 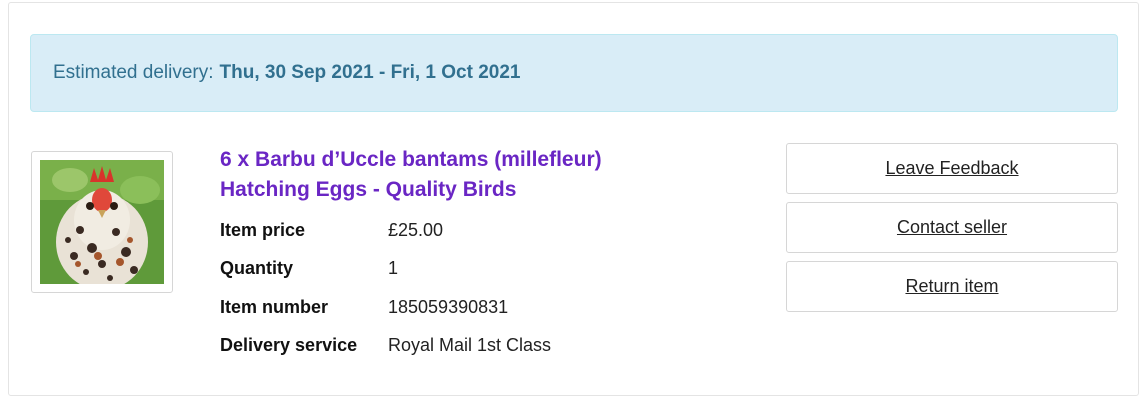 What do you see at coordinates (368, 189) in the screenshot?
I see `item-title-line-2: Hatching Eggs - Quality Birds` at bounding box center [368, 189].